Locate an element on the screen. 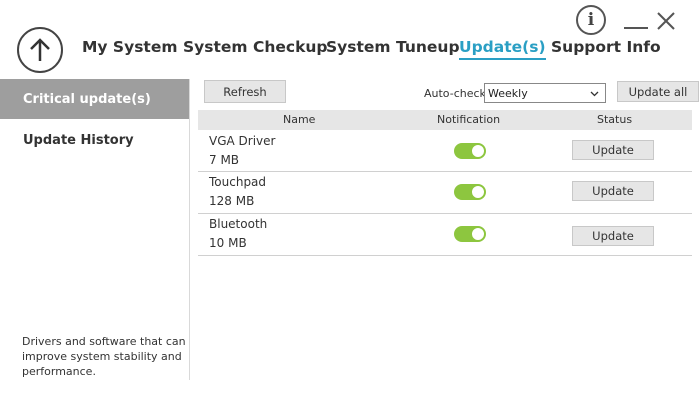 This screenshot has width=700, height=394. row-size: 7 MB is located at coordinates (224, 160).